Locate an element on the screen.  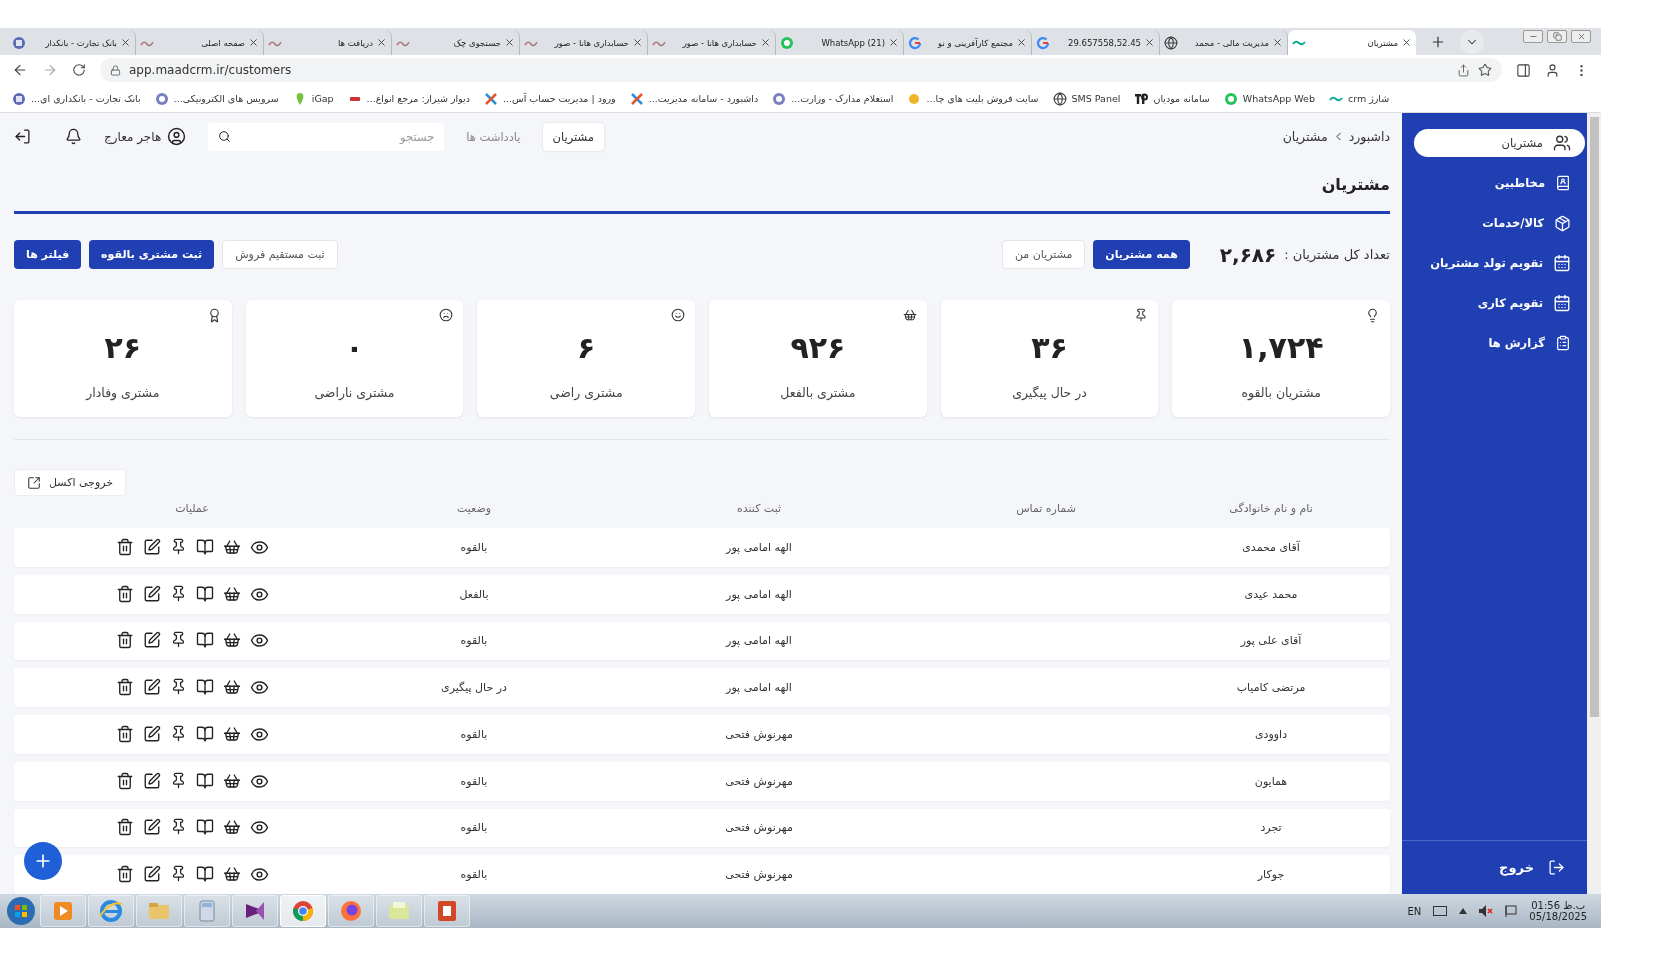
table-cell: همایون is located at coordinates (1271, 781).